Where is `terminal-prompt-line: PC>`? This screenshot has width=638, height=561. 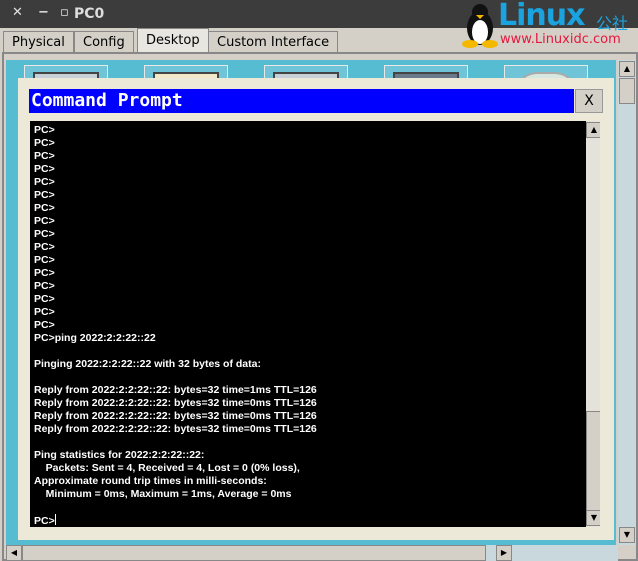 terminal-prompt-line: PC> is located at coordinates (175, 520).